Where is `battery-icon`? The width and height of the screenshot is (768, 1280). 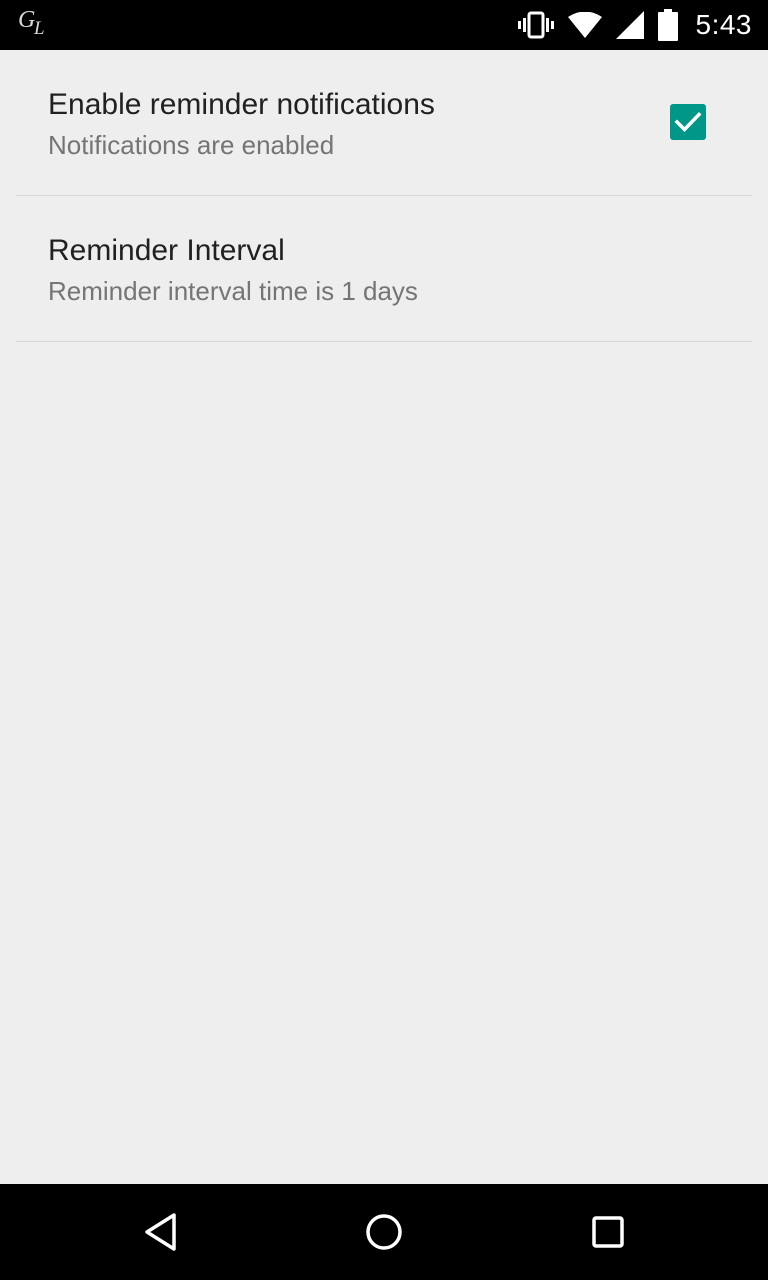
battery-icon is located at coordinates (667, 25).